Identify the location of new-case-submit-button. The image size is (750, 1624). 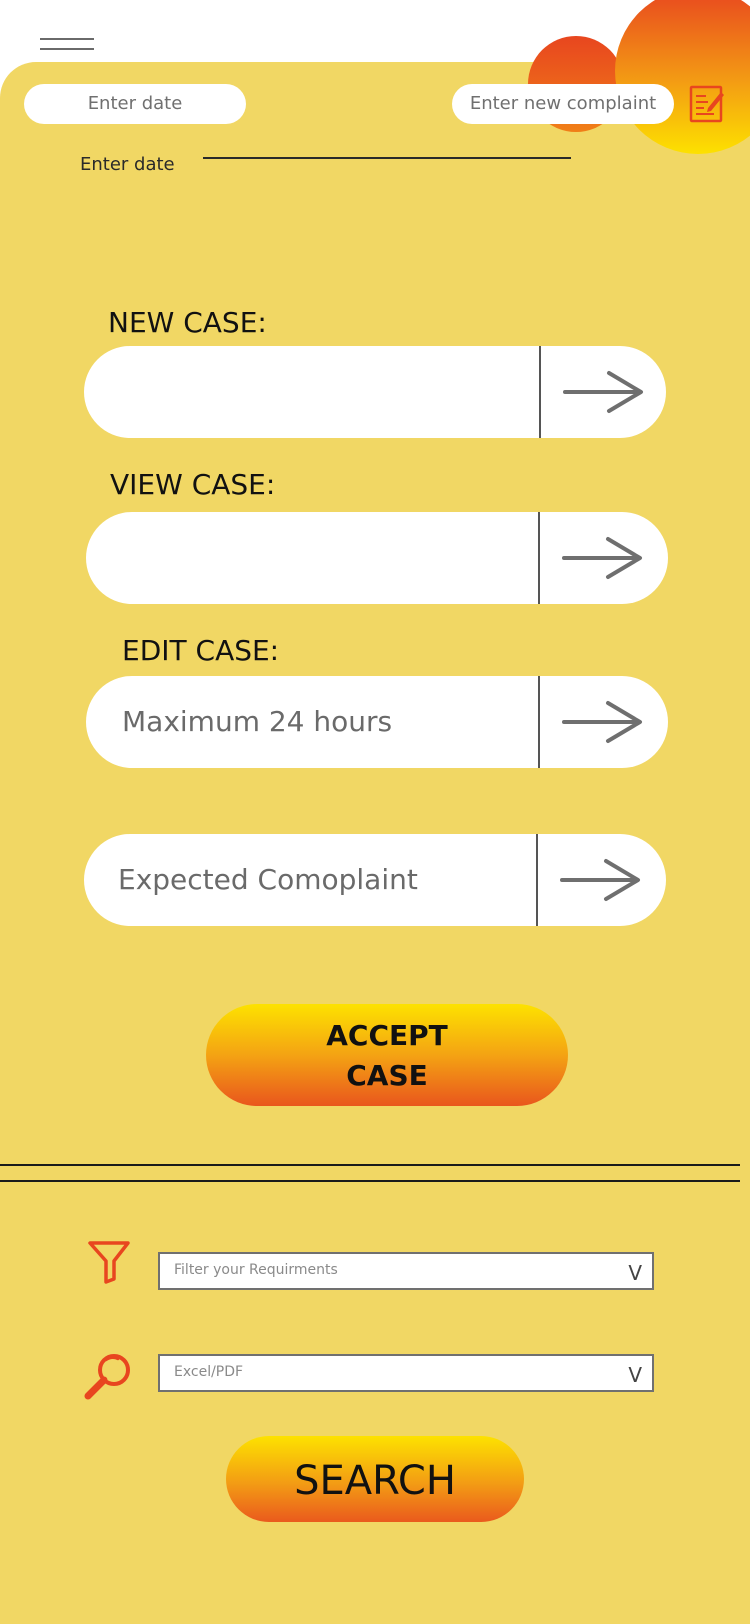
(603, 392).